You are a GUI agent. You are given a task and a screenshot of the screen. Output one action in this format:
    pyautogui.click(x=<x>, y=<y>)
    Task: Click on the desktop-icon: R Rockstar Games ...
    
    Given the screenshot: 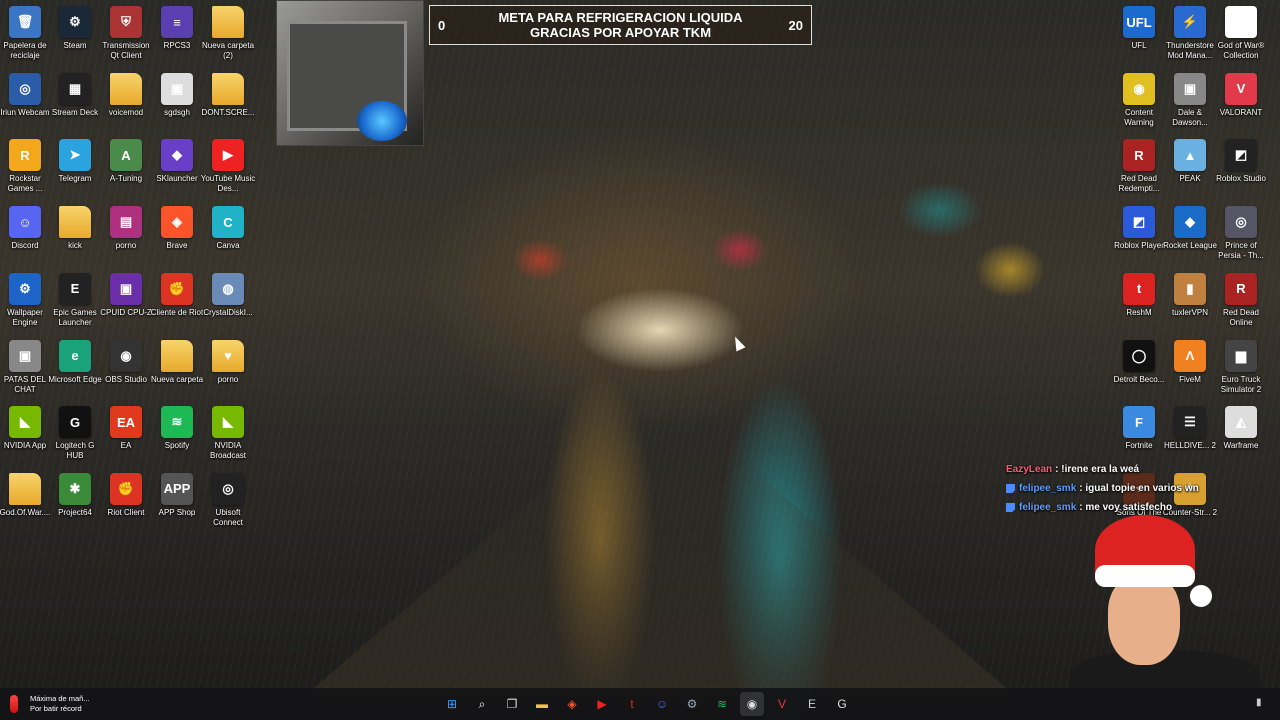 What is the action you would take?
    pyautogui.click(x=25, y=166)
    